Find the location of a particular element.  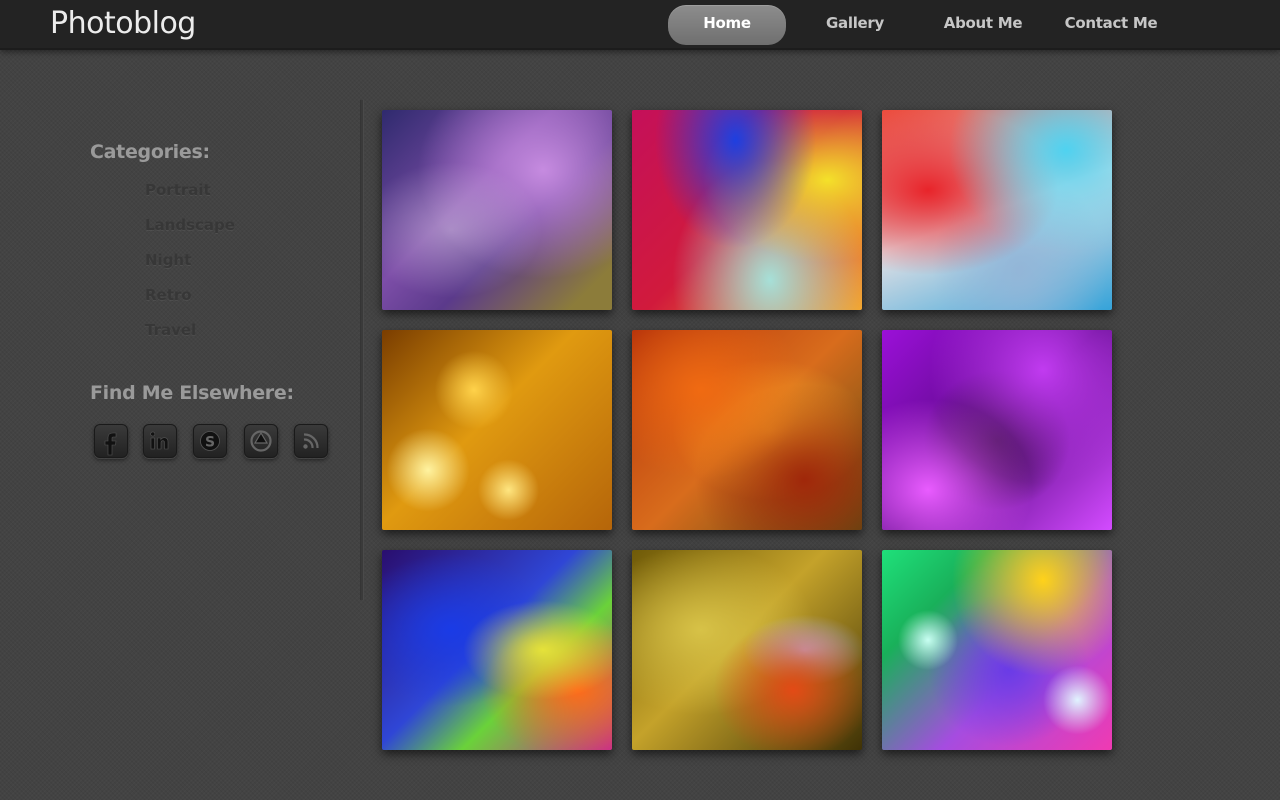

category-night: Night is located at coordinates (190, 267).